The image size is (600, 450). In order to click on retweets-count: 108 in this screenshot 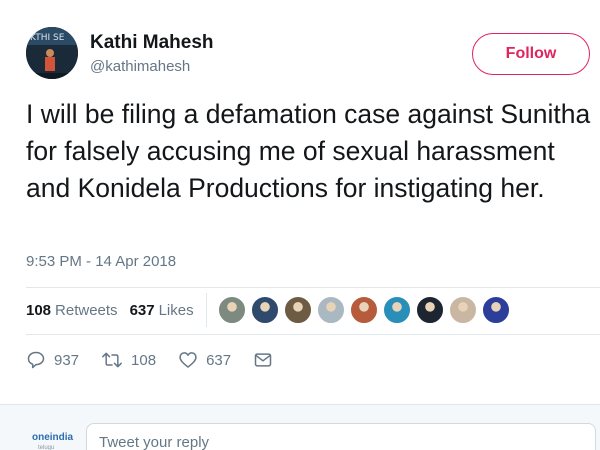, I will do `click(39, 310)`.